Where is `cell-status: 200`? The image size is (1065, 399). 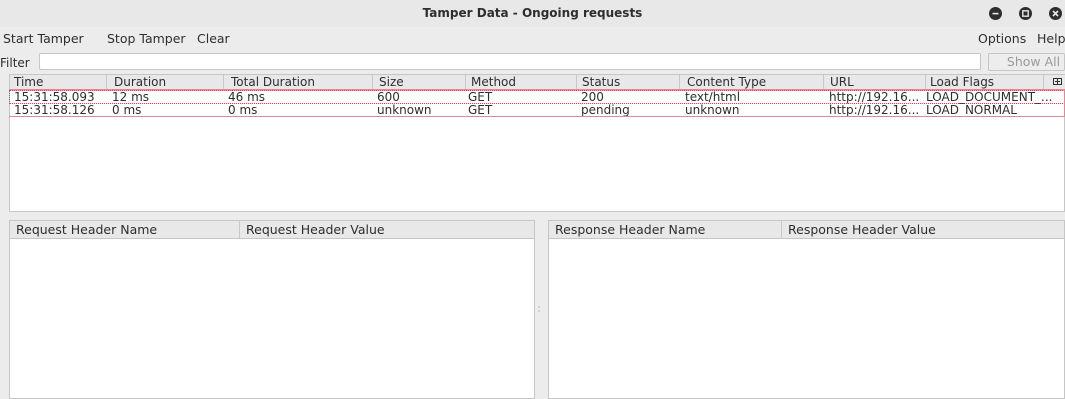 cell-status: 200 is located at coordinates (592, 97).